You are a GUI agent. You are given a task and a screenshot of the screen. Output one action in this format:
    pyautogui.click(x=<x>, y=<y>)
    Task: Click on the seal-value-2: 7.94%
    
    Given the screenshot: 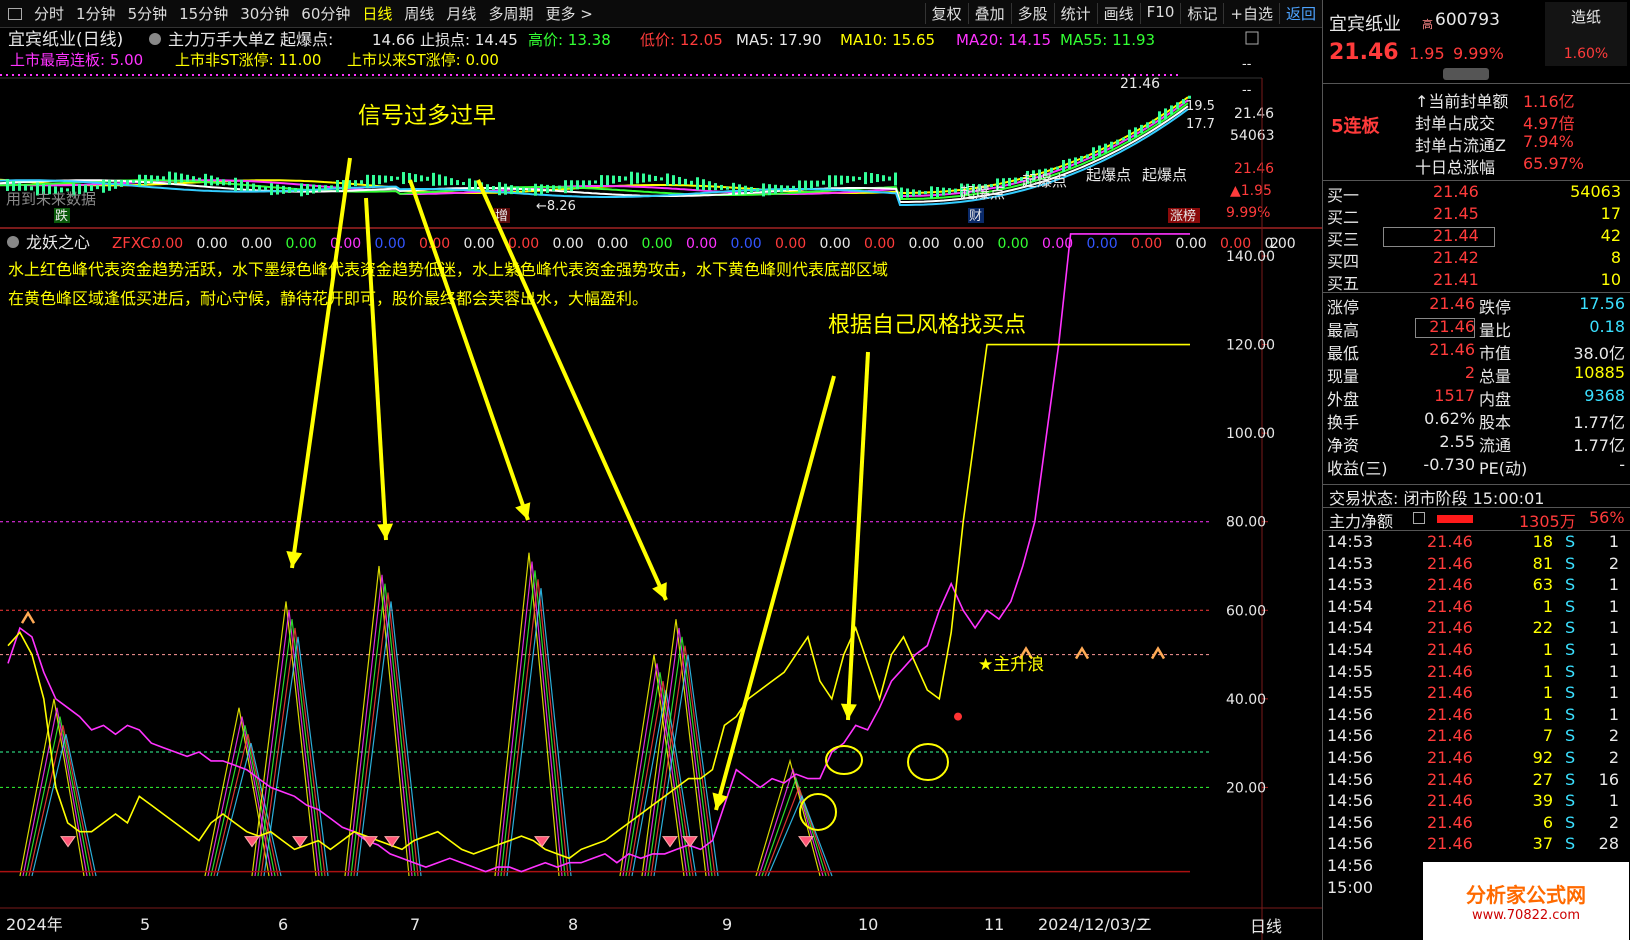 What is the action you would take?
    pyautogui.click(x=1548, y=141)
    